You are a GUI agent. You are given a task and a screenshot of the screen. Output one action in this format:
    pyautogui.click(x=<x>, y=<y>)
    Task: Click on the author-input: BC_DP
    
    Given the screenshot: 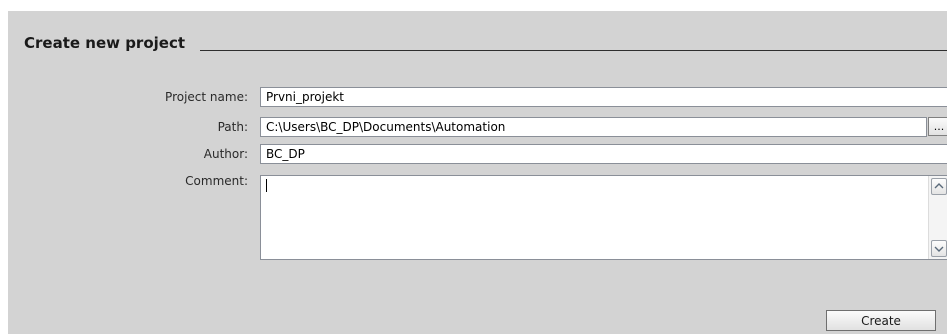 What is the action you would take?
    pyautogui.click(x=603, y=154)
    